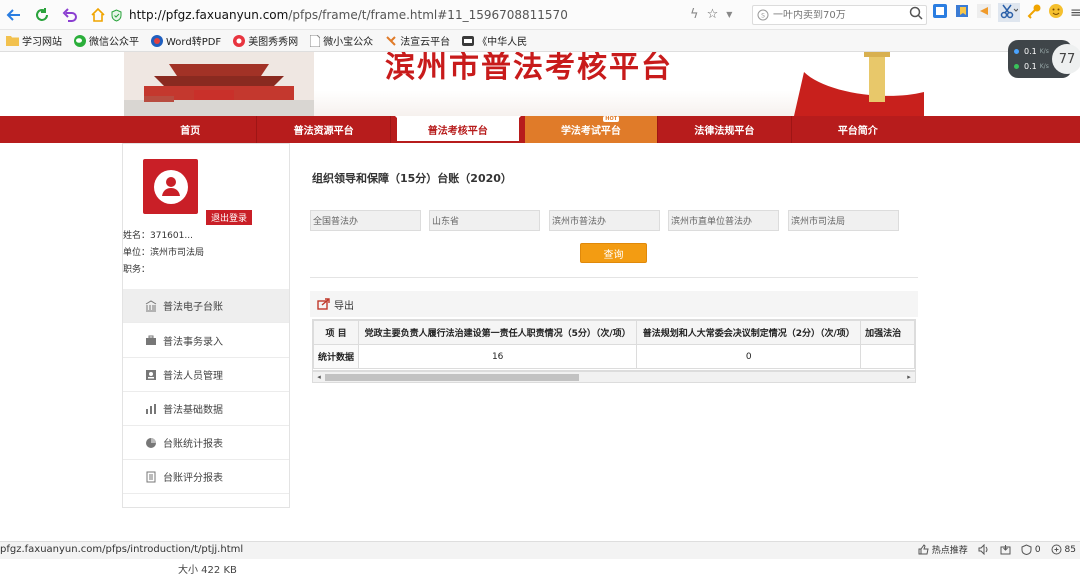 The image size is (1080, 576). I want to click on star-icon: ☆, so click(713, 14).